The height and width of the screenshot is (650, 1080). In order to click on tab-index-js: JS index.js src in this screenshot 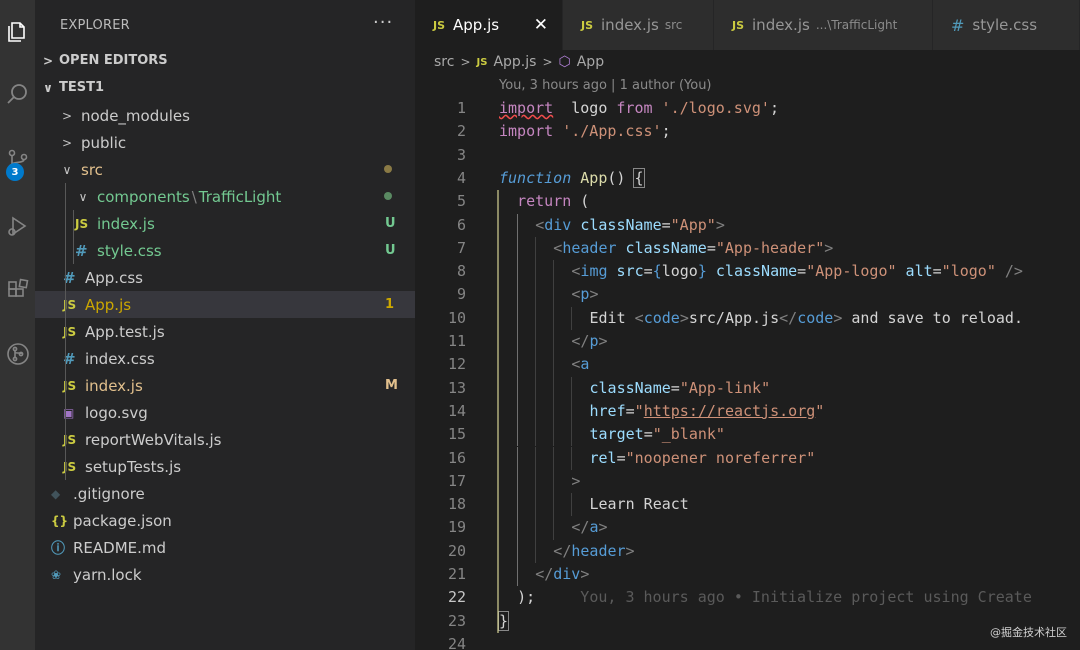, I will do `click(638, 25)`.